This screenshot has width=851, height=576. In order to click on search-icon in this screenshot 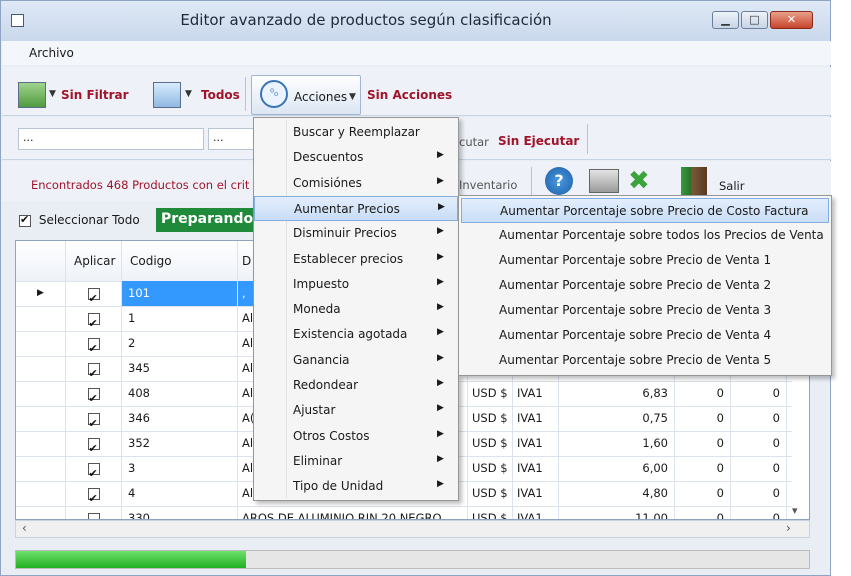, I will do `click(167, 95)`.